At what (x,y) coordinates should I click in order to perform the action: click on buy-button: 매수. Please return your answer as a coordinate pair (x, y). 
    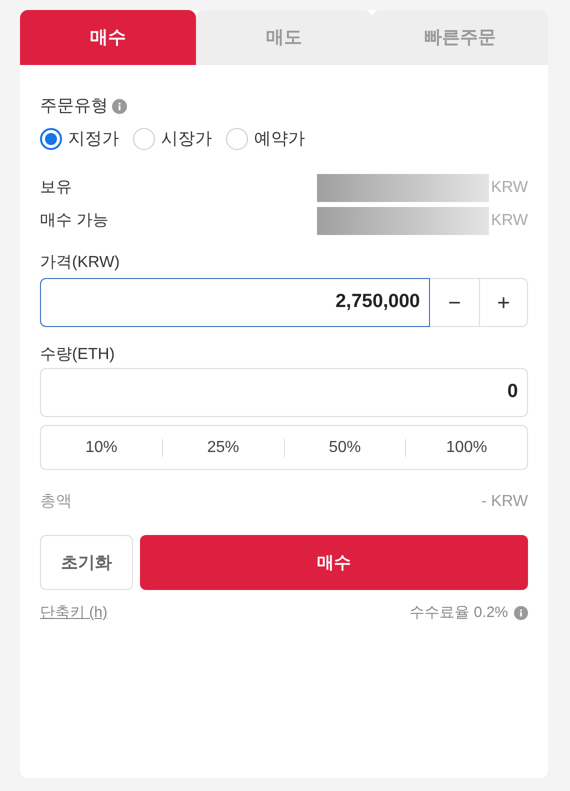
    Looking at the image, I should click on (334, 562).